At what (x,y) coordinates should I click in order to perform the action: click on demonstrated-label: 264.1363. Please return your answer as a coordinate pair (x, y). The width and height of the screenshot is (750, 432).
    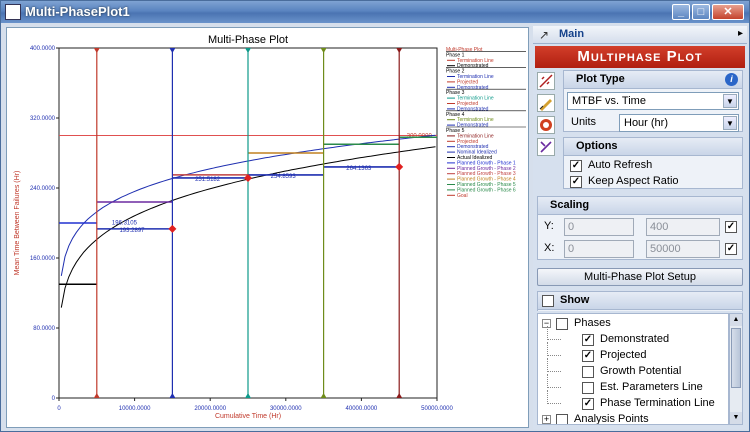
    Looking at the image, I should click on (359, 169).